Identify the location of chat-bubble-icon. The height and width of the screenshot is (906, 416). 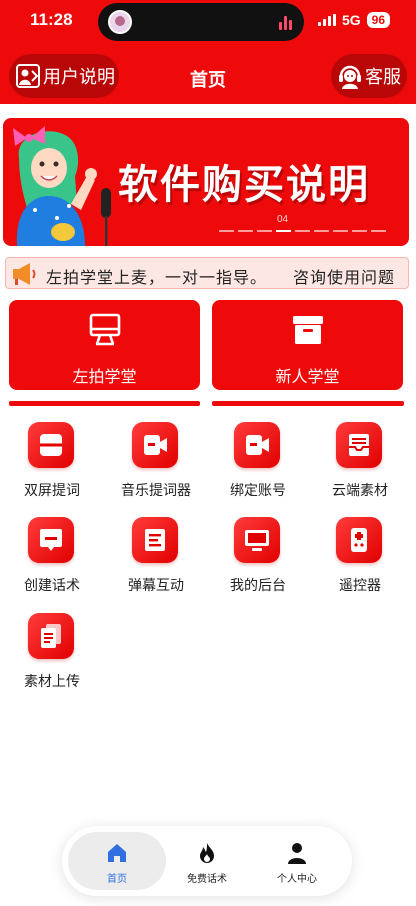
(51, 540).